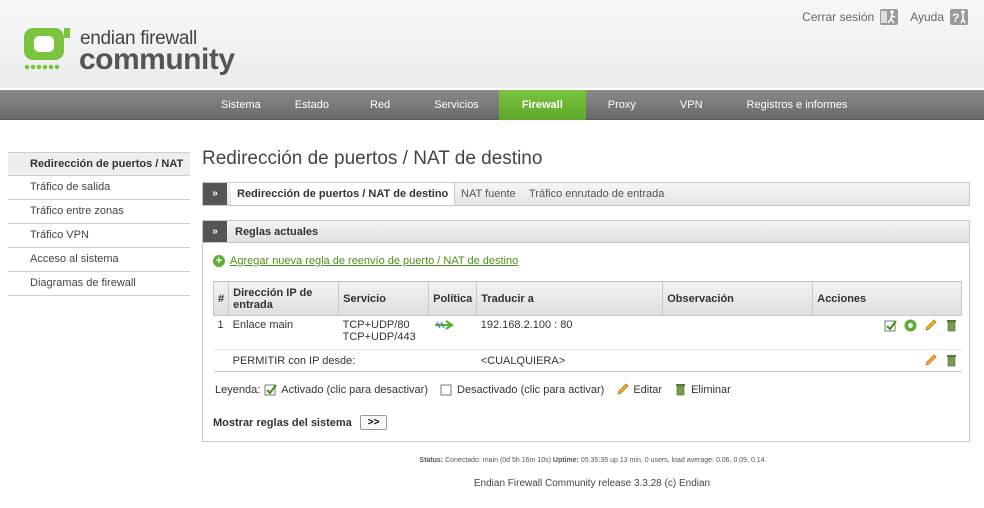 This screenshot has height=508, width=984. Describe the element at coordinates (312, 105) in the screenshot. I see `nav-estado: Estado` at that location.